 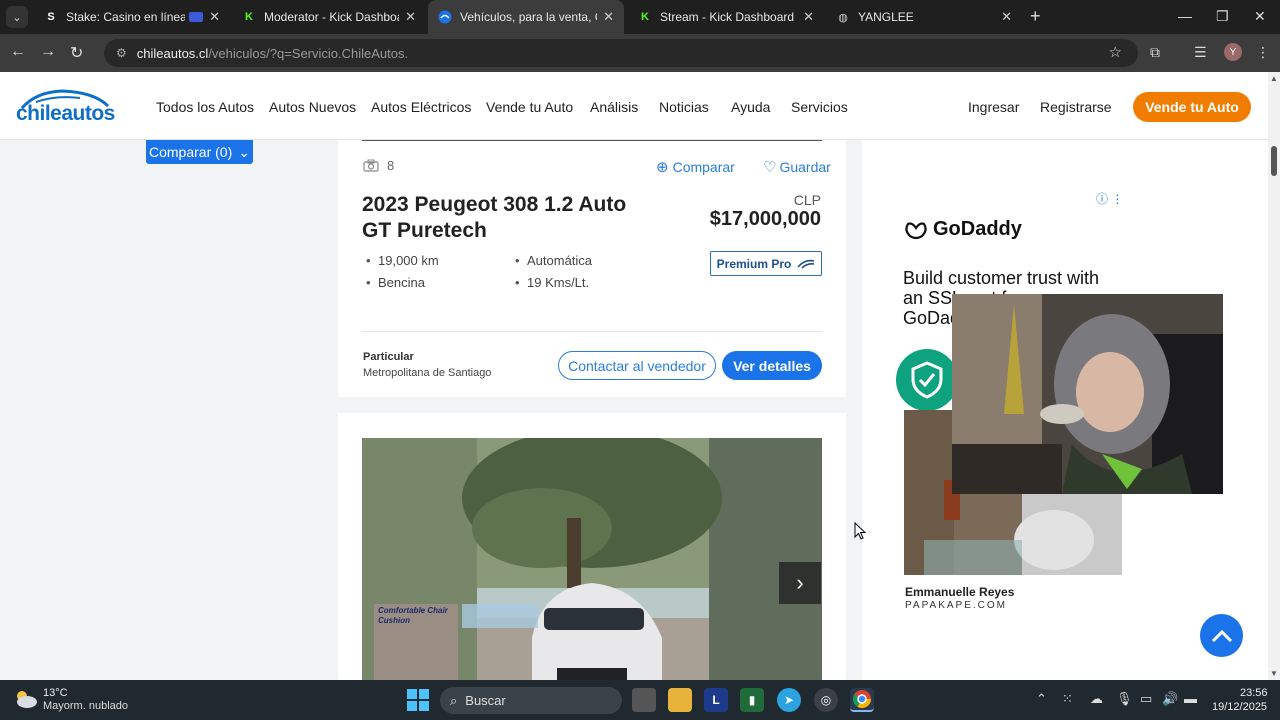 What do you see at coordinates (485, 700) in the screenshot?
I see `search-placeholder: Buscar` at bounding box center [485, 700].